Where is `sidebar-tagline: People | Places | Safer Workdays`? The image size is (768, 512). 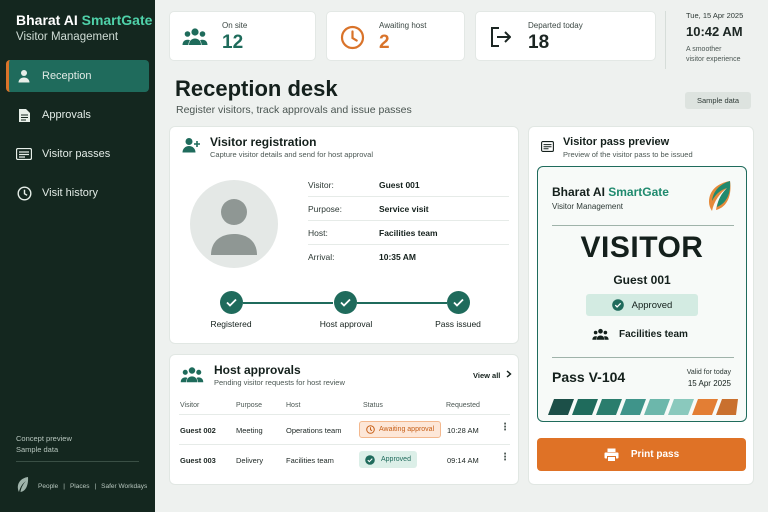
sidebar-tagline: People | Places | Safer Workdays is located at coordinates (81, 486).